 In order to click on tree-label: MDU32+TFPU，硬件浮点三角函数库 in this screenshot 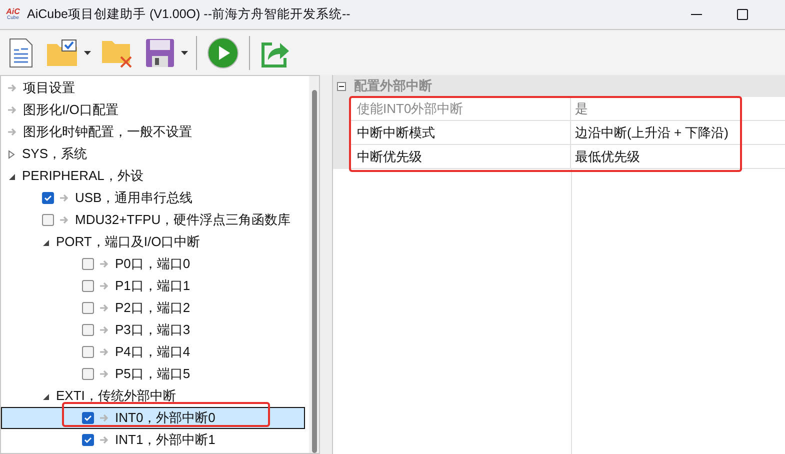, I will do `click(183, 220)`.